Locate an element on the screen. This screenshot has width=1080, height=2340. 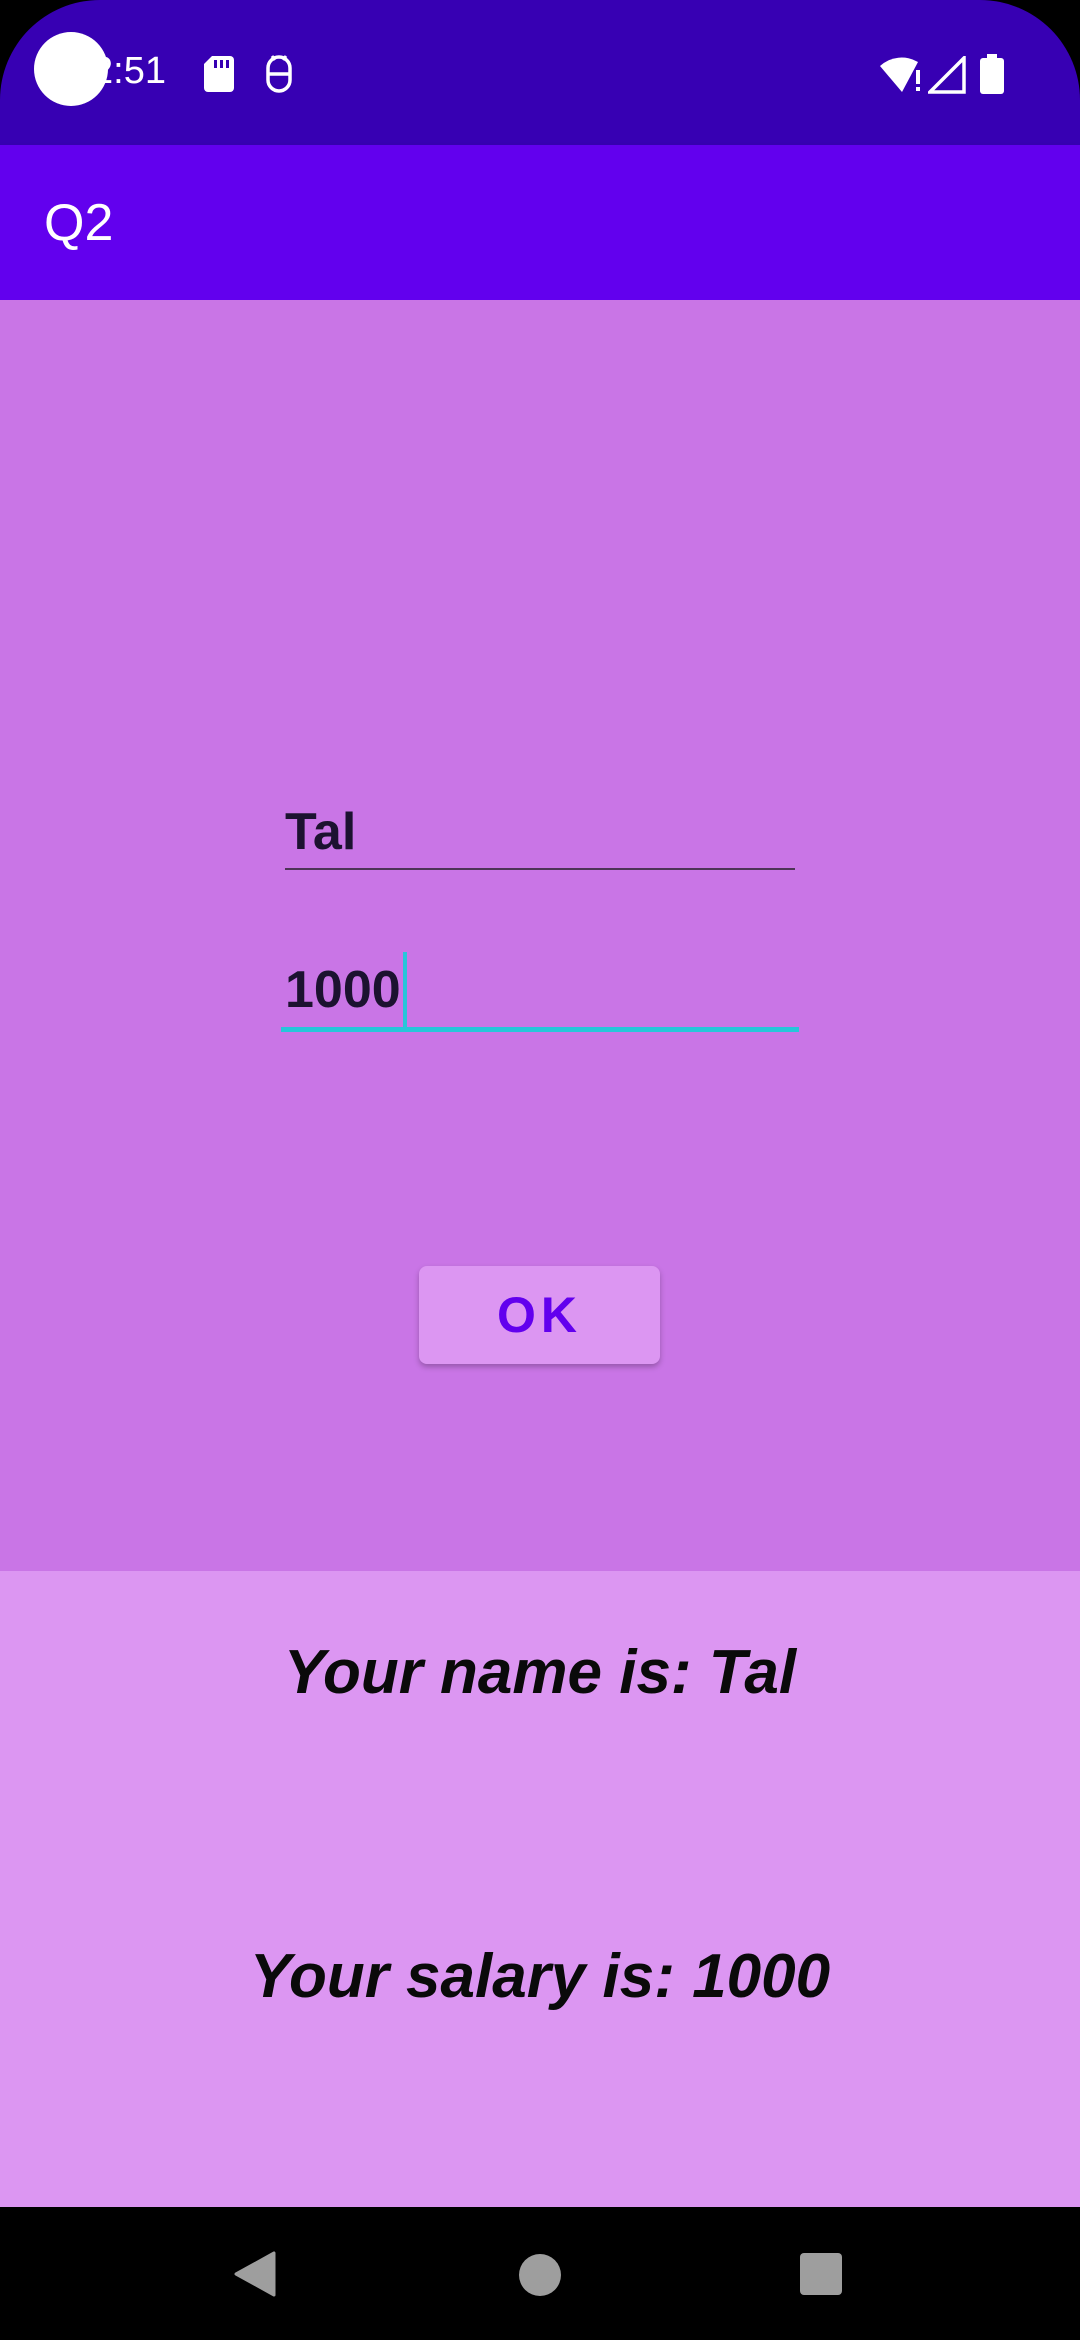
name-field: Tal is located at coordinates (540, 835).